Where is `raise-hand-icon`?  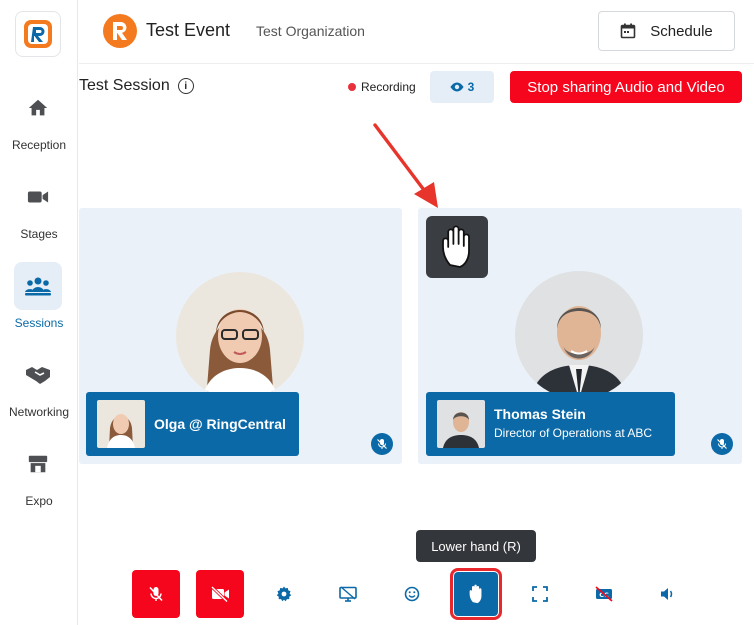 raise-hand-icon is located at coordinates (475, 594).